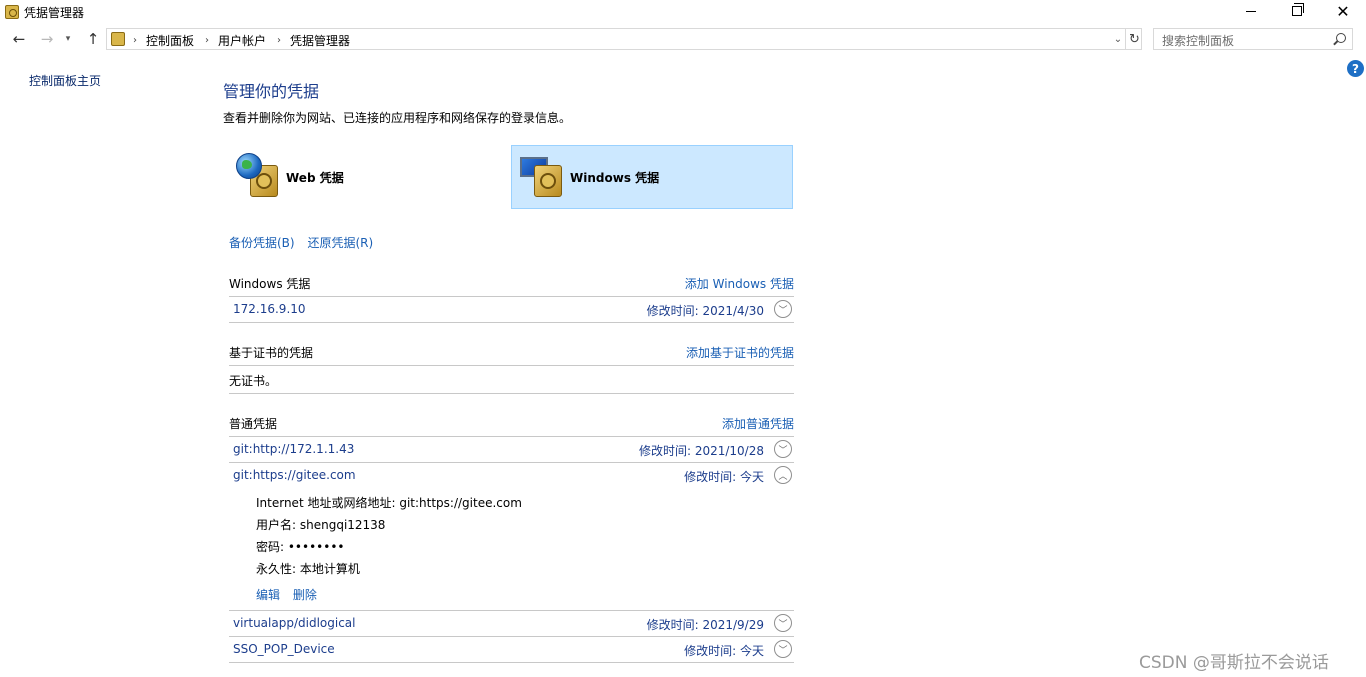 The image size is (1366, 677). Describe the element at coordinates (1198, 41) in the screenshot. I see `search-placeholder: 搜索控制面板` at that location.